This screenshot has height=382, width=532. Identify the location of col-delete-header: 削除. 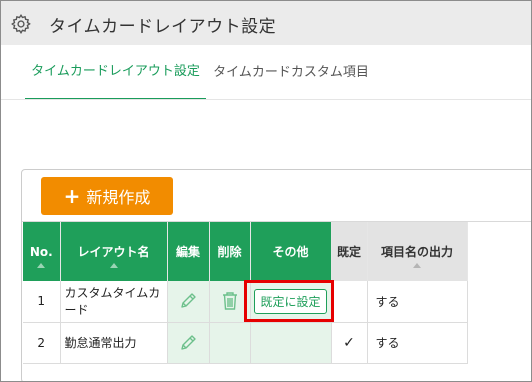
(230, 251).